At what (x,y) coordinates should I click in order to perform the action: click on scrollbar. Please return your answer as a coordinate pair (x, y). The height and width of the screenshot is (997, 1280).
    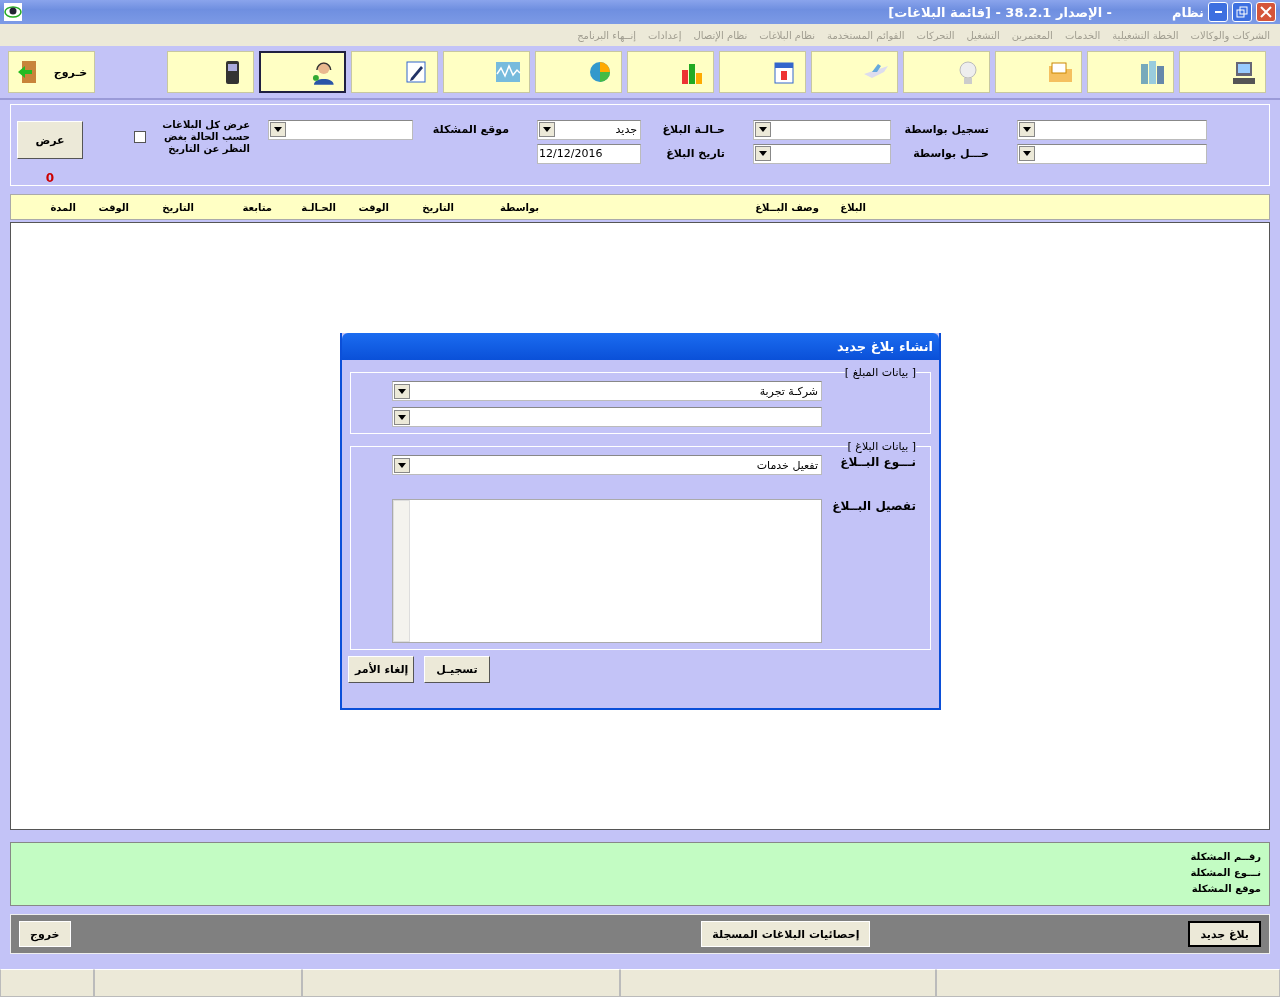
    Looking at the image, I should click on (401, 571).